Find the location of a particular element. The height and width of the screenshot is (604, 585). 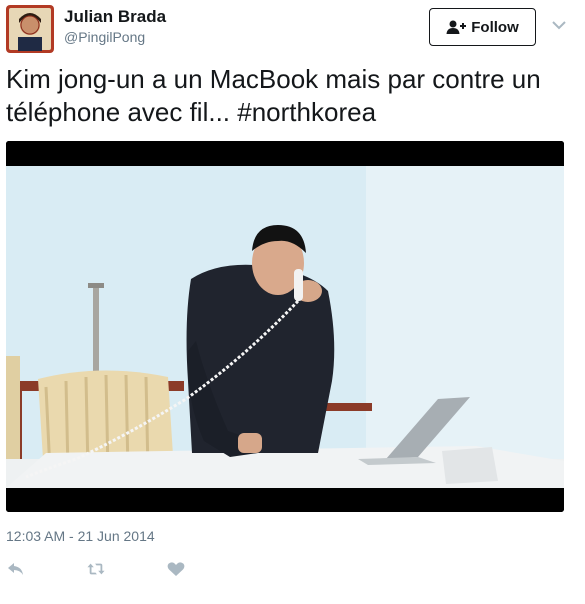

author-handle: @PingilPong is located at coordinates (104, 37).